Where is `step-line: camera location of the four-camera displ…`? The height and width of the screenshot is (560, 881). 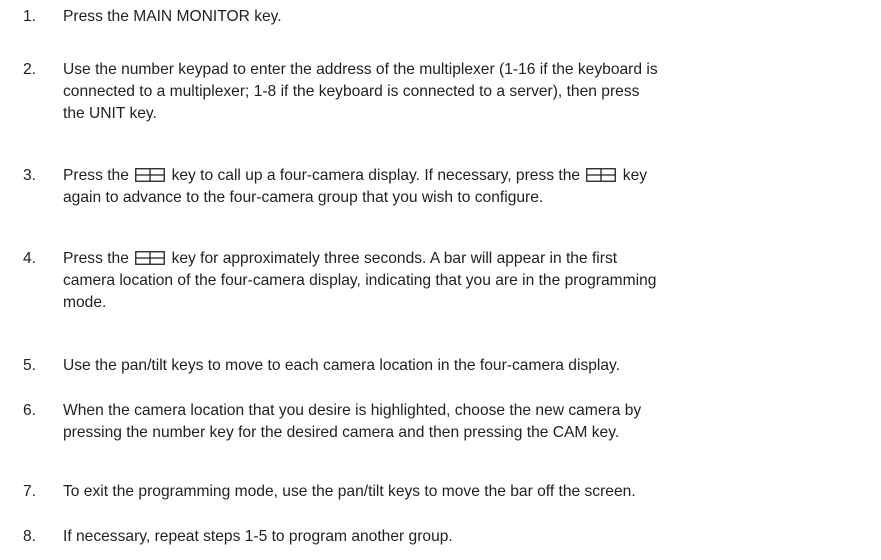 step-line: camera location of the four-camera displ… is located at coordinates (360, 280).